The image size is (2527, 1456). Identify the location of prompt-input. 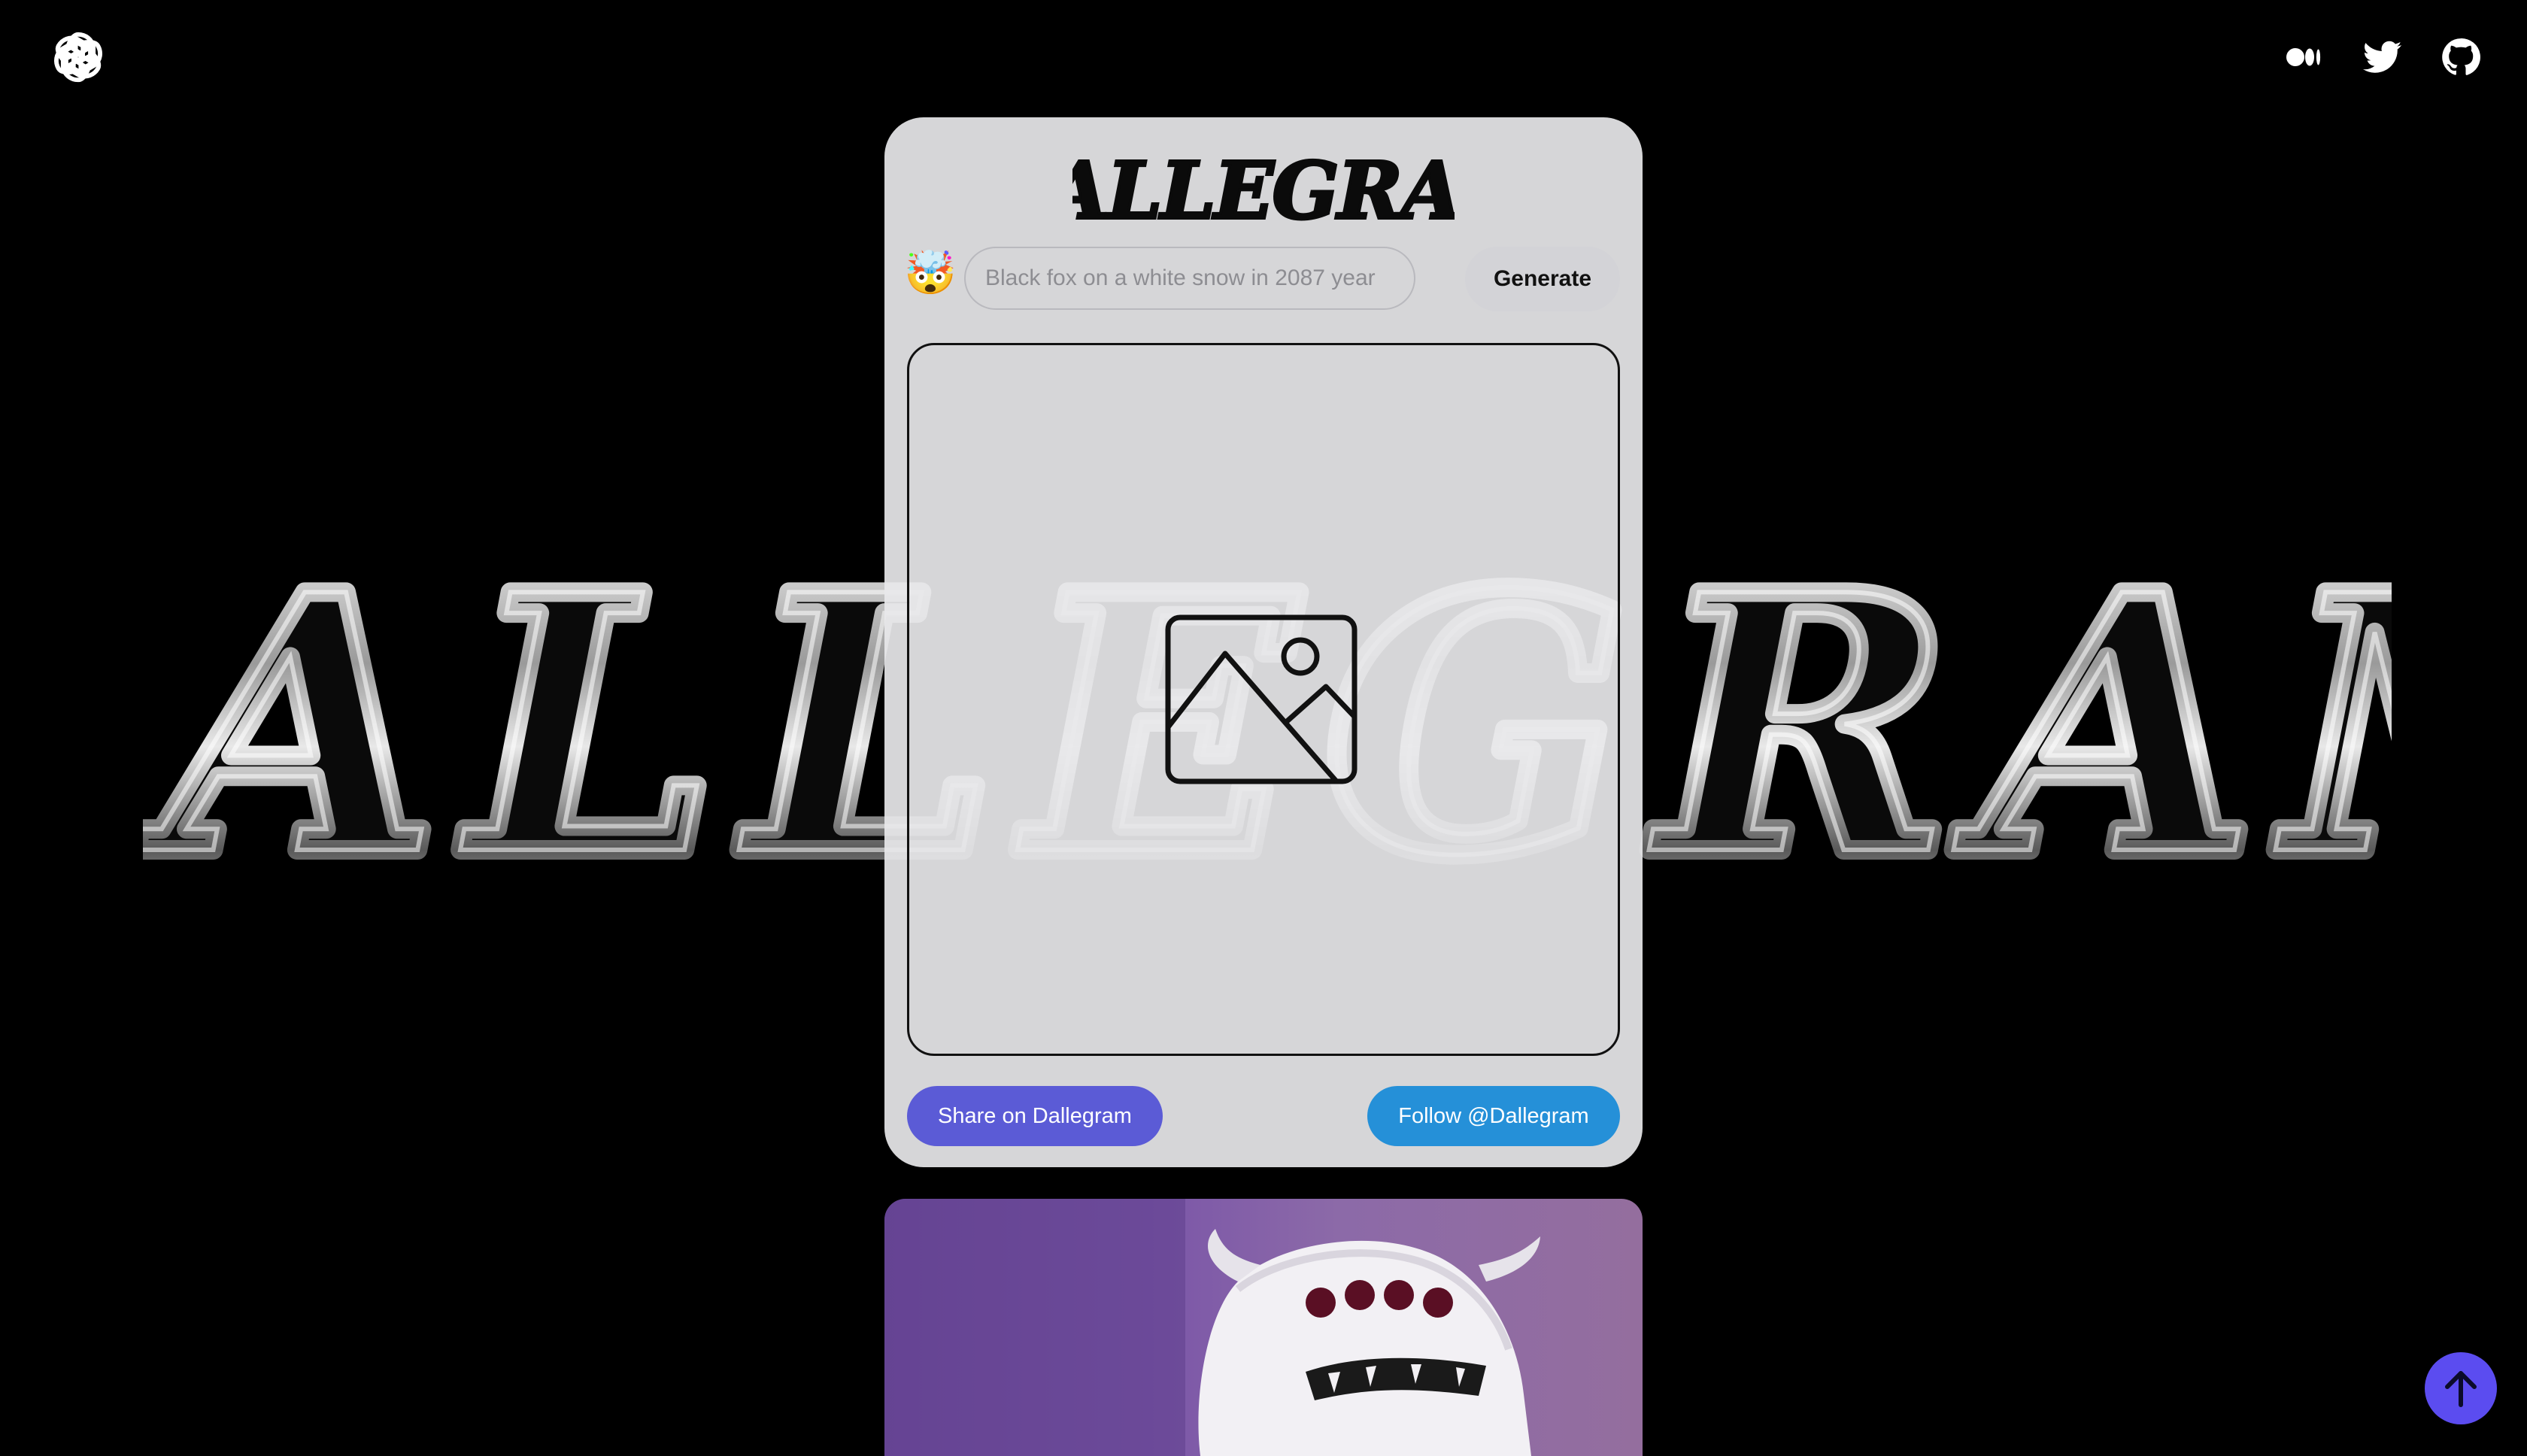
(1189, 278).